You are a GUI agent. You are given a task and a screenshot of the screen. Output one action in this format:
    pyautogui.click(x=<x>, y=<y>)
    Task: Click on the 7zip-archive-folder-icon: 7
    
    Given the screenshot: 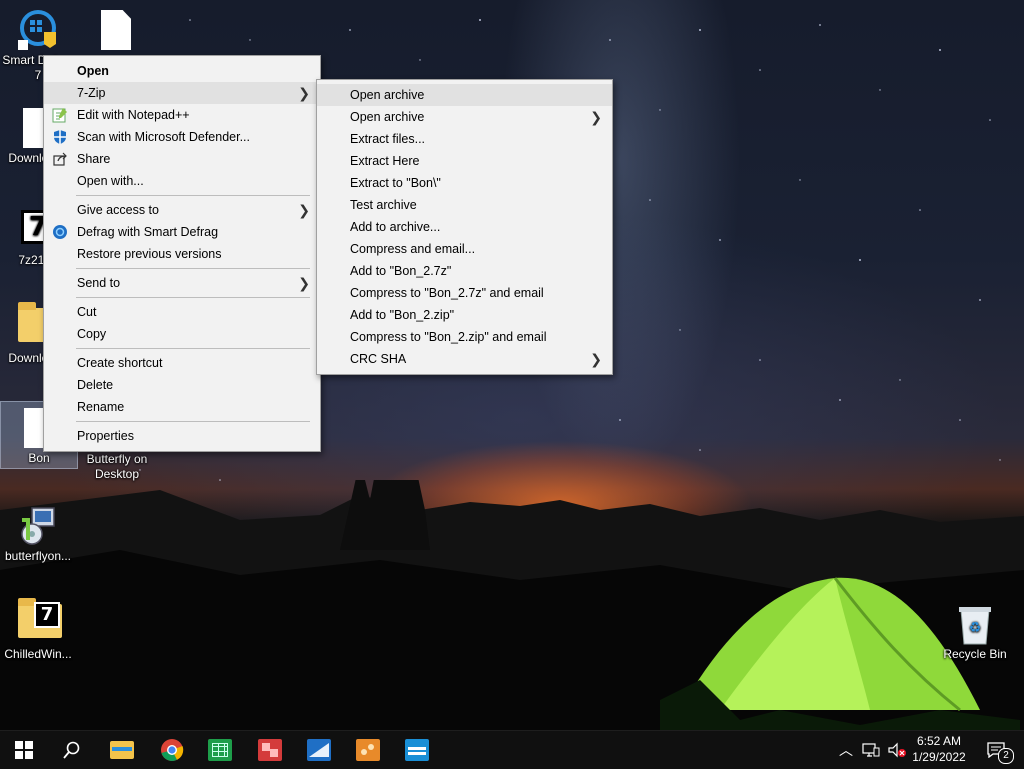 What is the action you would take?
    pyautogui.click(x=40, y=621)
    